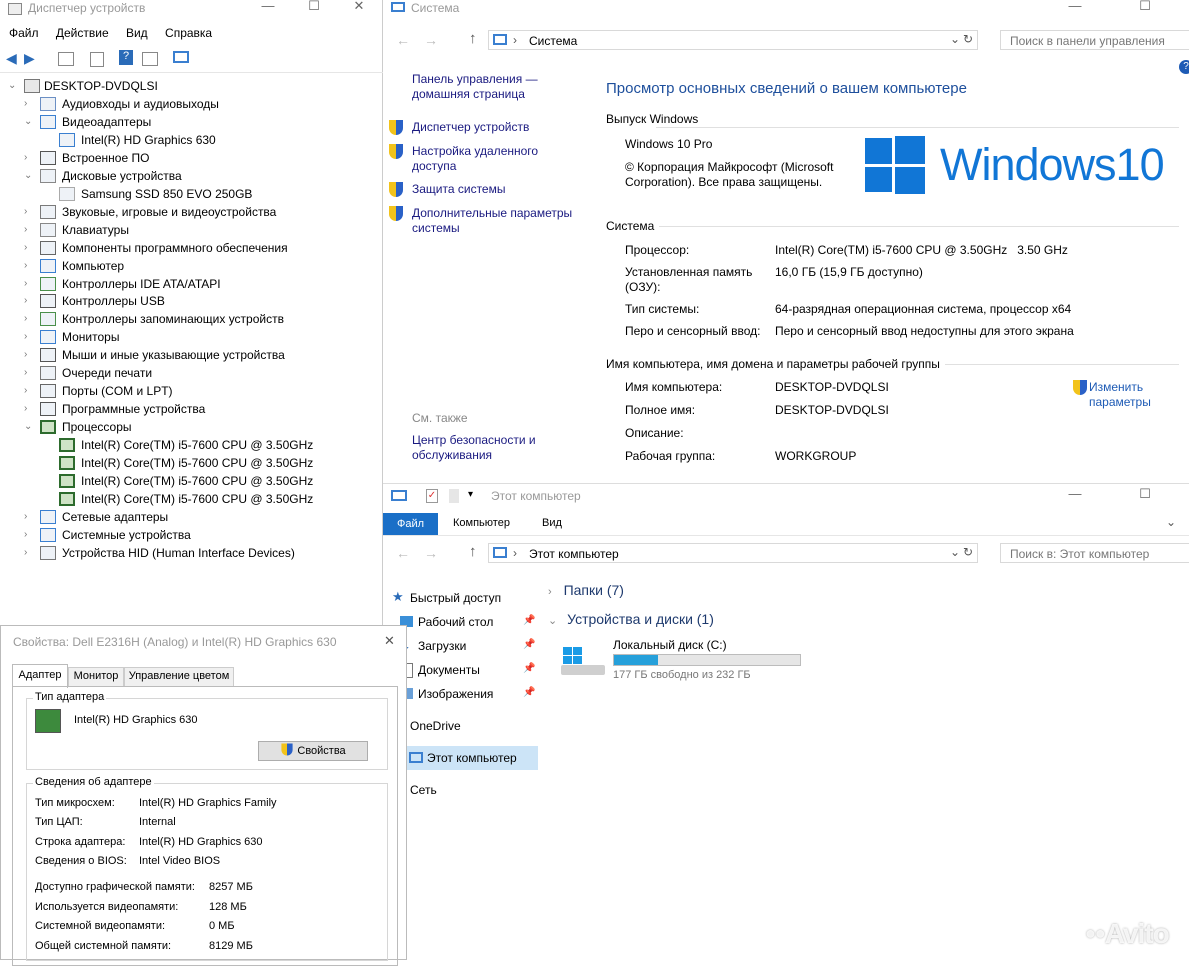  What do you see at coordinates (1184, 67) in the screenshot?
I see `help-icon: ?` at bounding box center [1184, 67].